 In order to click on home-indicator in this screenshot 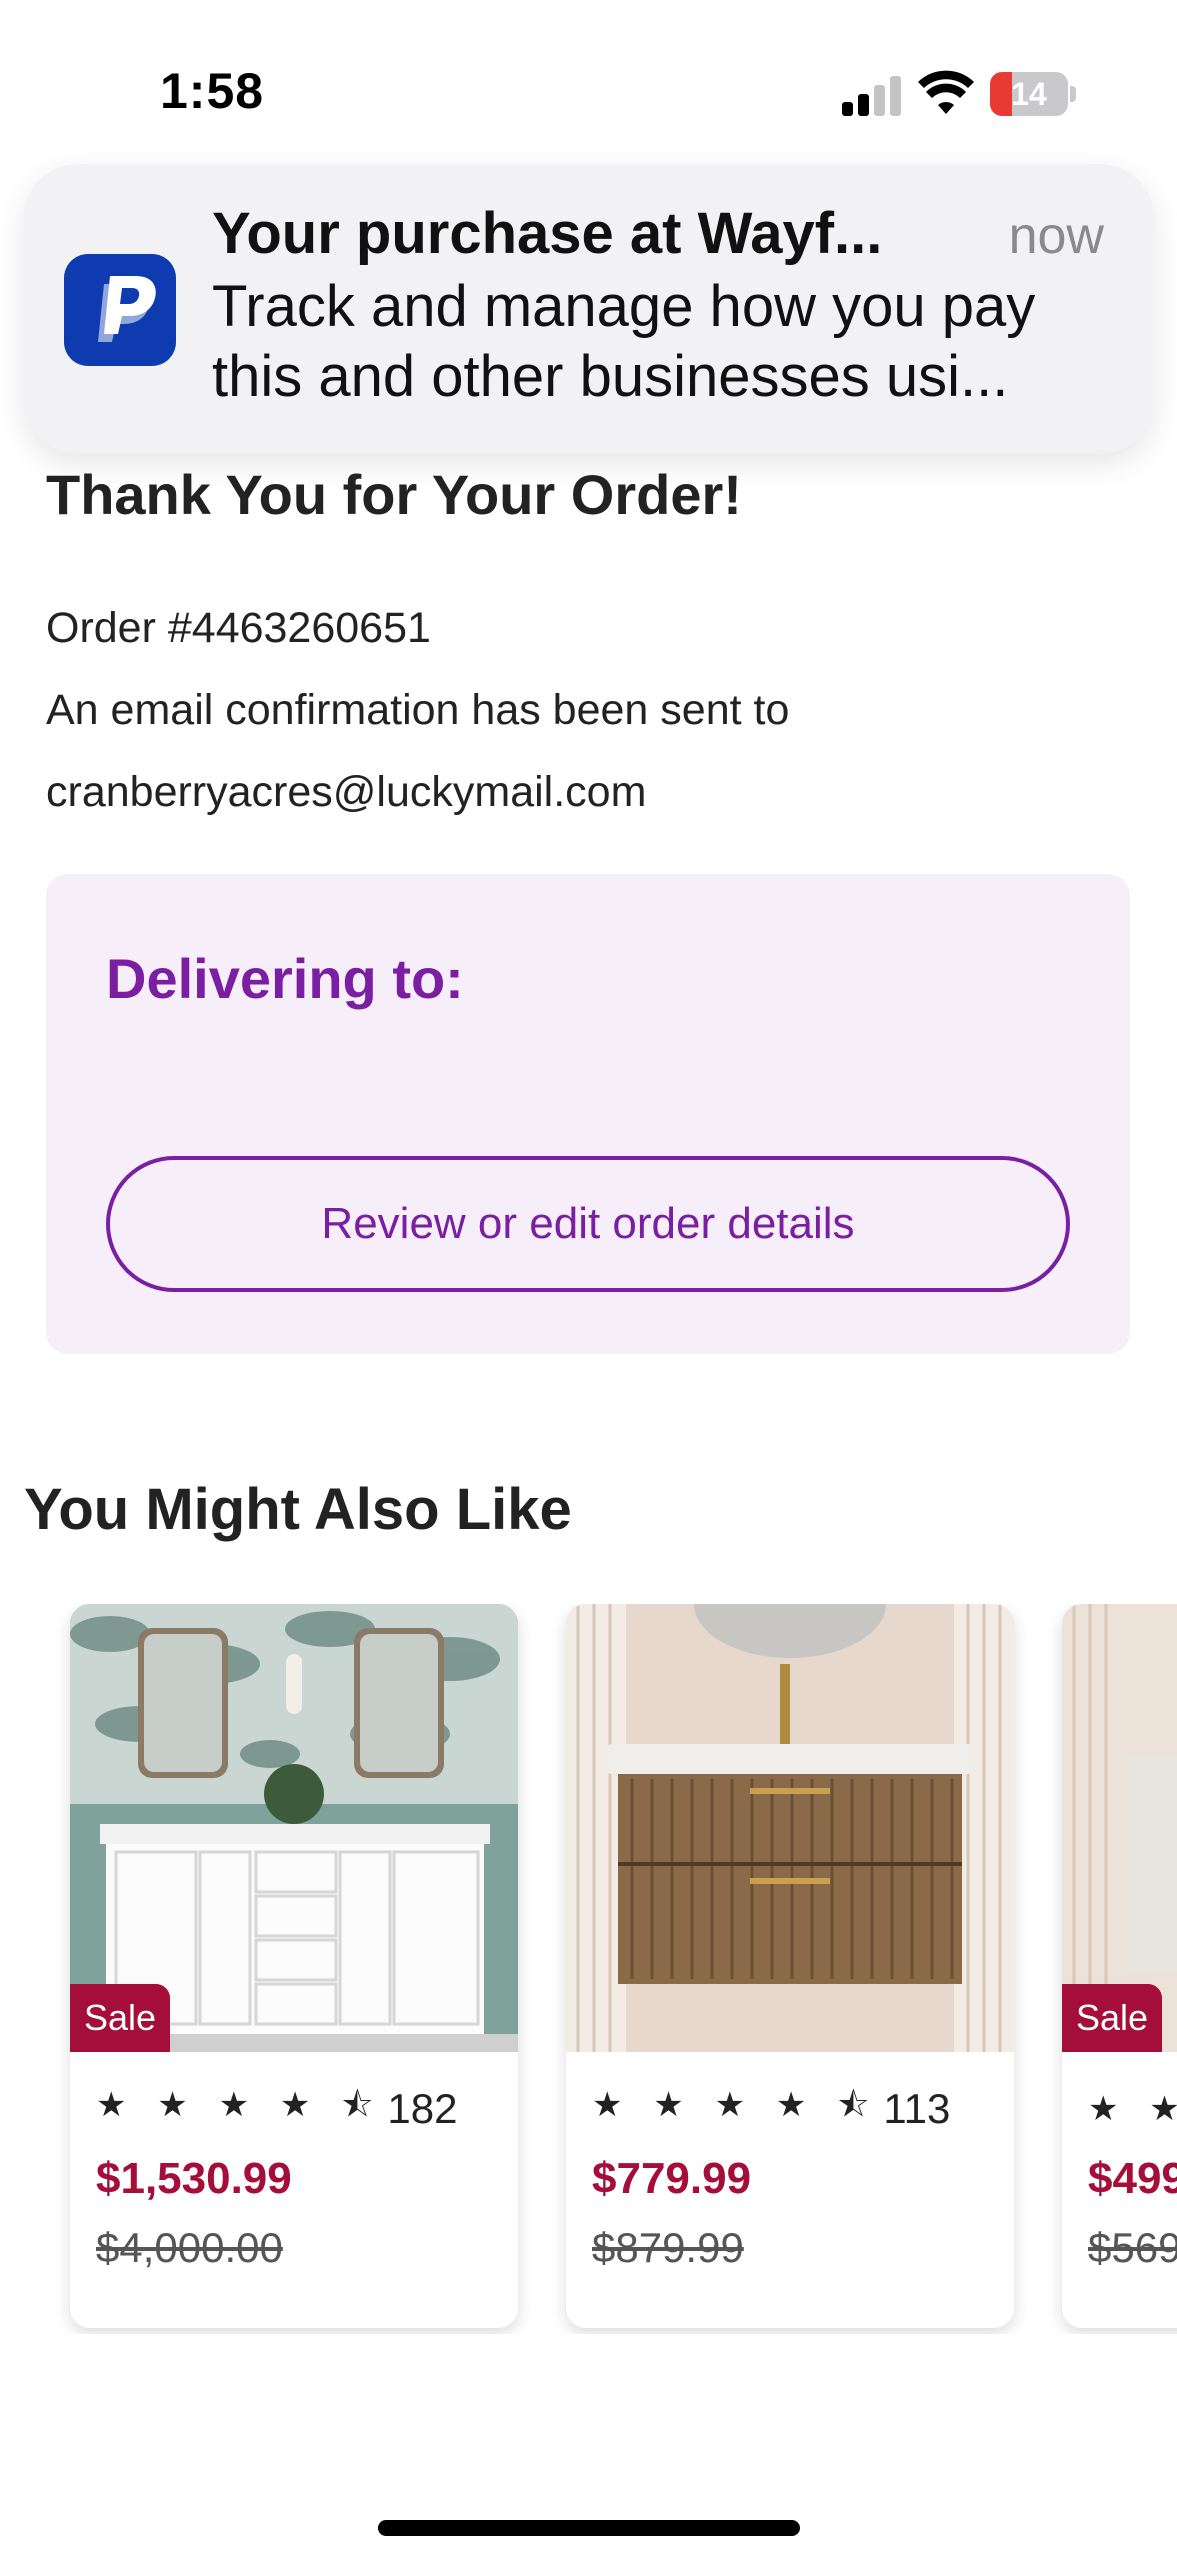, I will do `click(589, 2528)`.